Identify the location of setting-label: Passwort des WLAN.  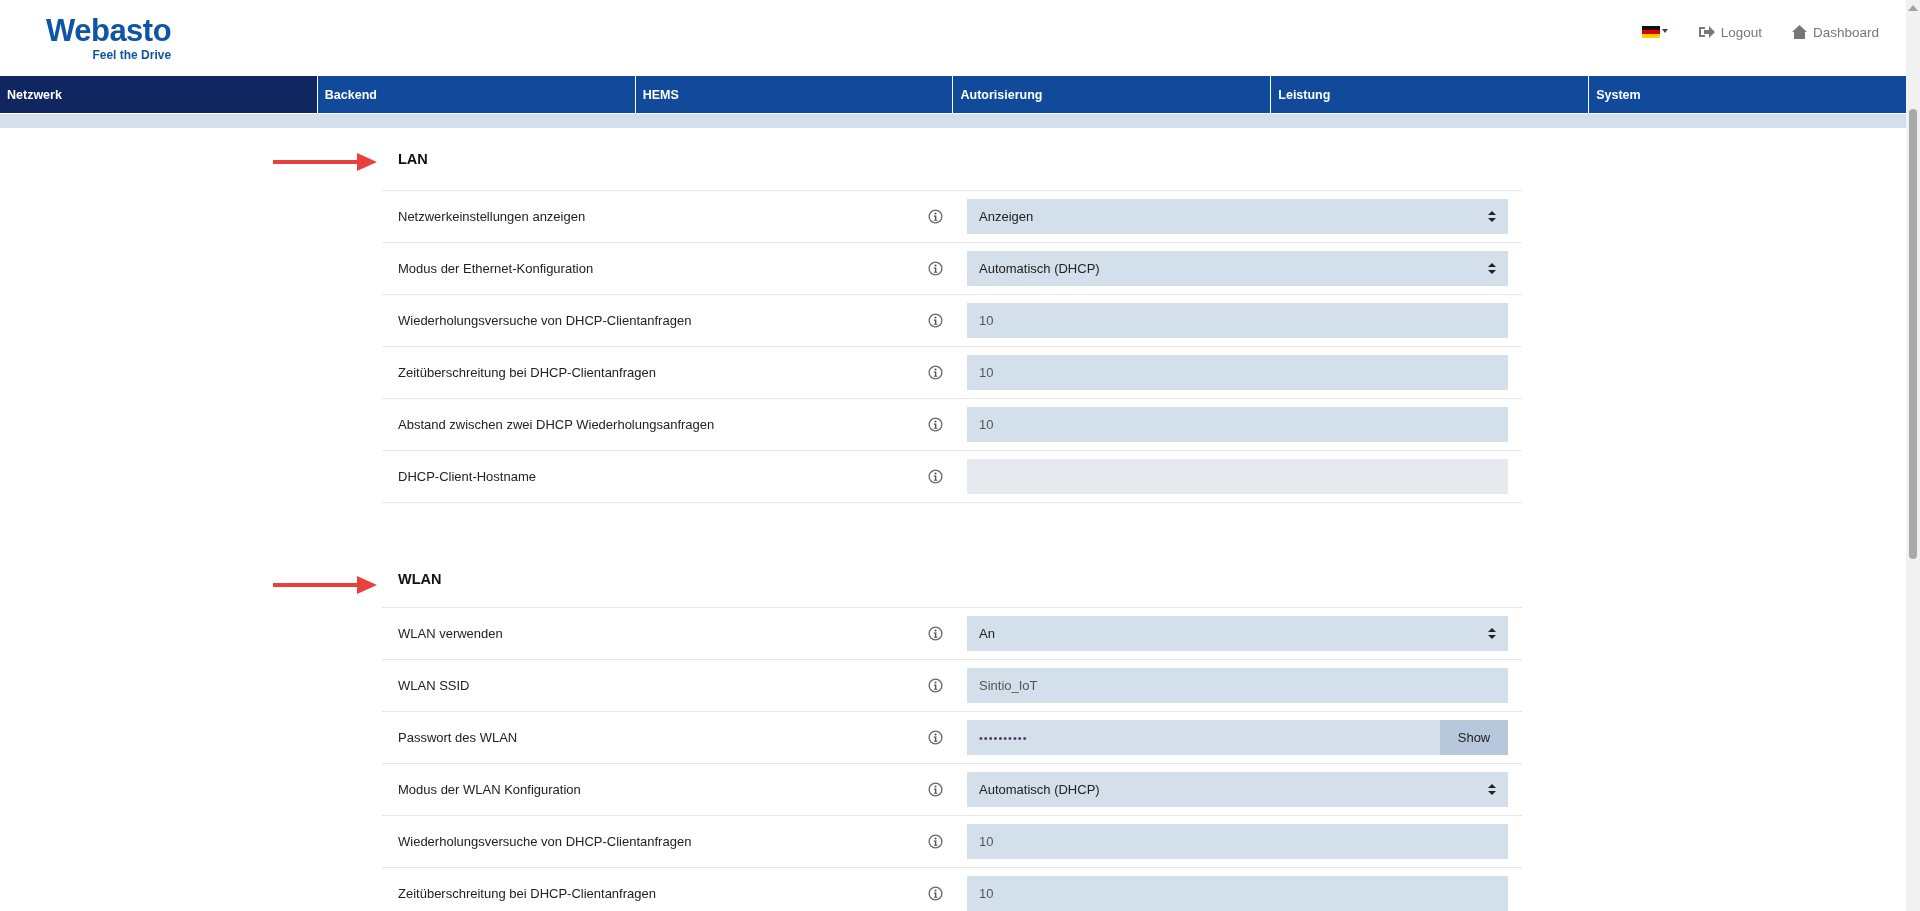
(458, 737).